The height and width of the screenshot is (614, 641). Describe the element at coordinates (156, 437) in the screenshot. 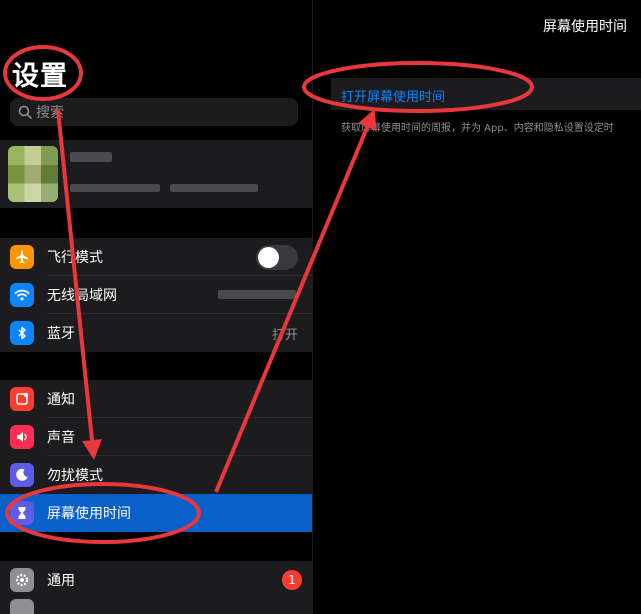

I see `sidebar-item-sounds: 声音` at that location.